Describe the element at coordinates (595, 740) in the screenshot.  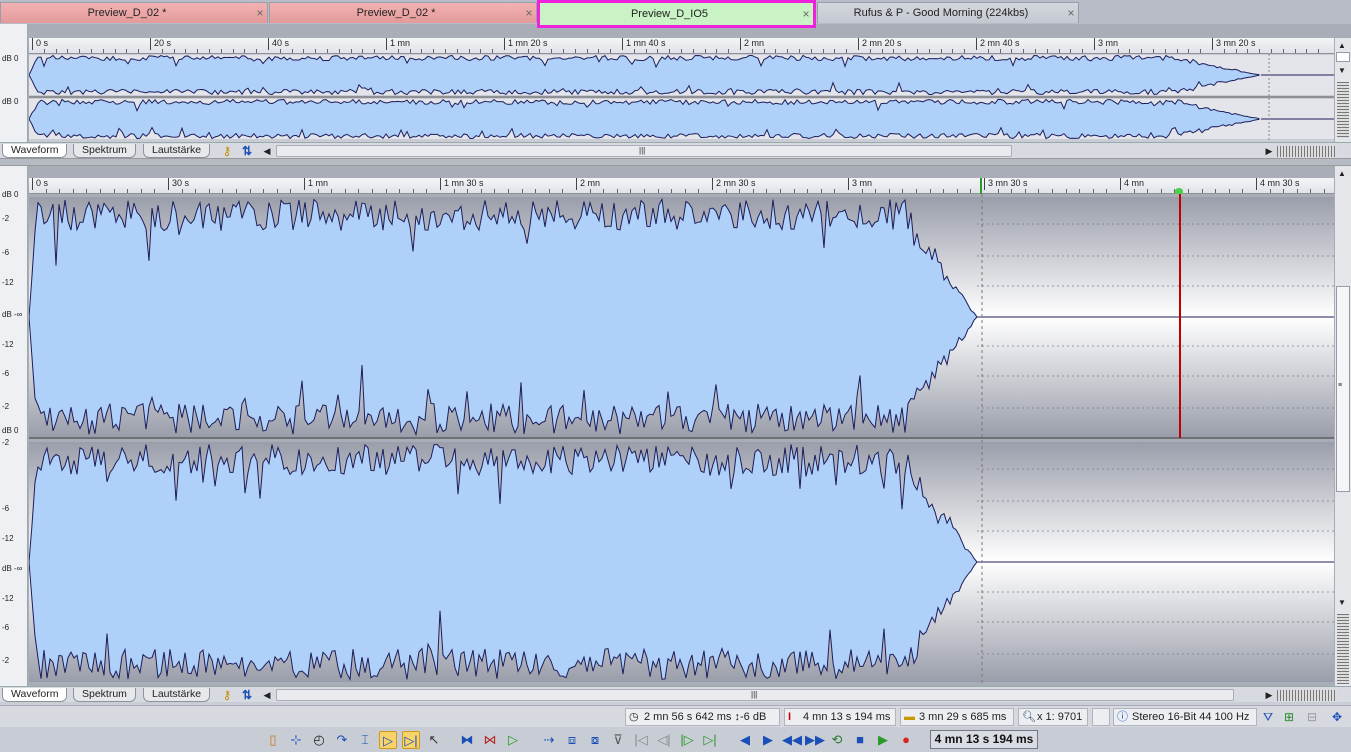
I see `region-icon: ⧇` at that location.